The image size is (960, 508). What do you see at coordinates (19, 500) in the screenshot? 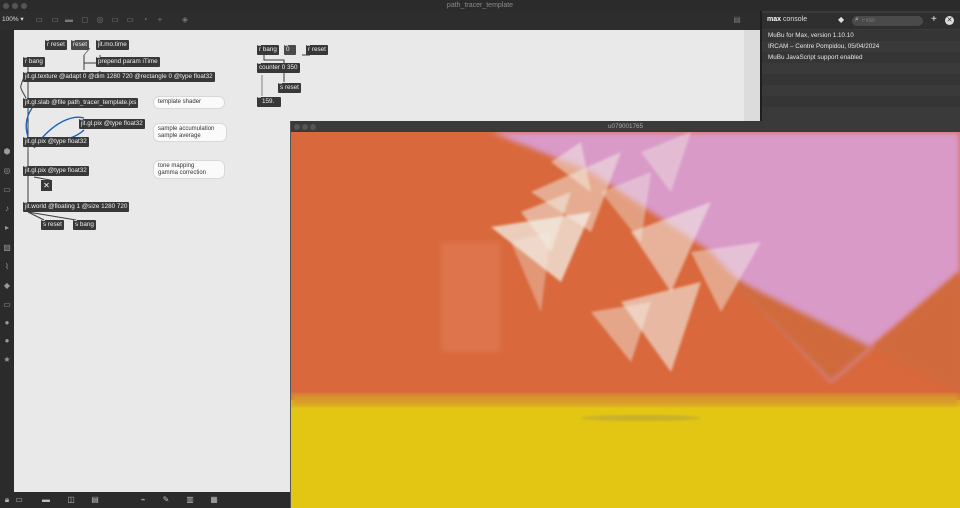
I see `presentation-icon: ▭` at bounding box center [19, 500].